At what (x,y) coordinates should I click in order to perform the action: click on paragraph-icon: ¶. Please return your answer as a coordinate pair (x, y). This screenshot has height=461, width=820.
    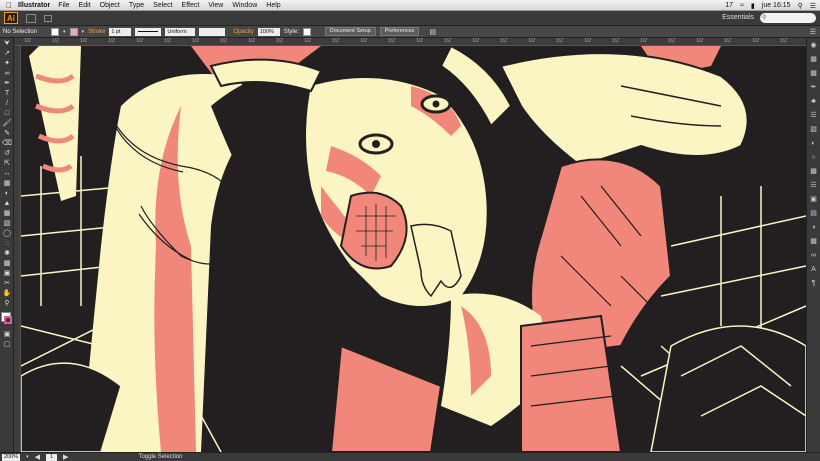
    Looking at the image, I should click on (813, 283).